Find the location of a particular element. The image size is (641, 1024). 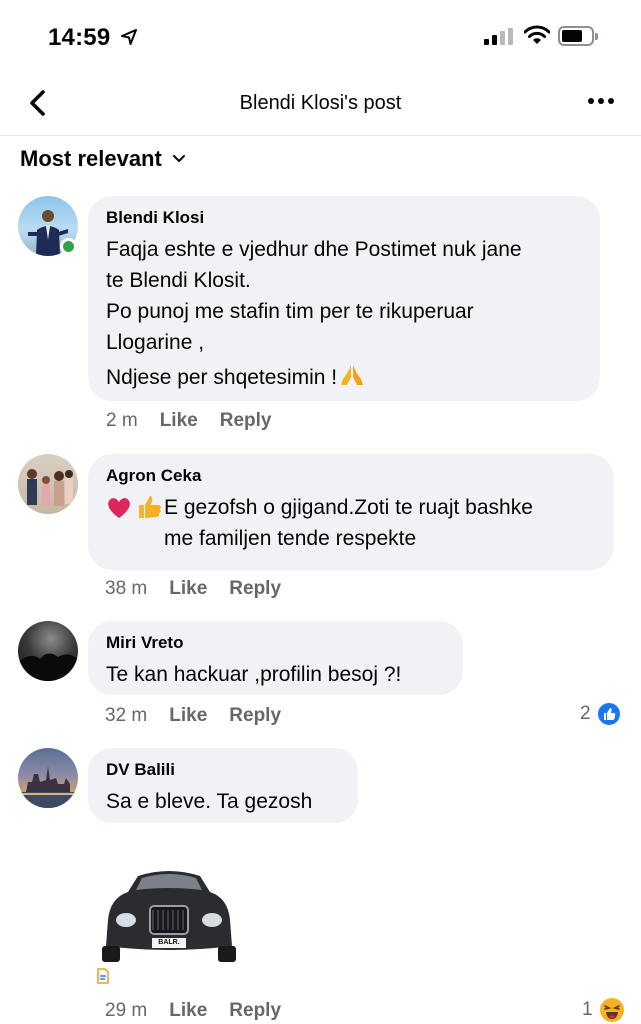

praying-hands-emoji is located at coordinates (352, 375).